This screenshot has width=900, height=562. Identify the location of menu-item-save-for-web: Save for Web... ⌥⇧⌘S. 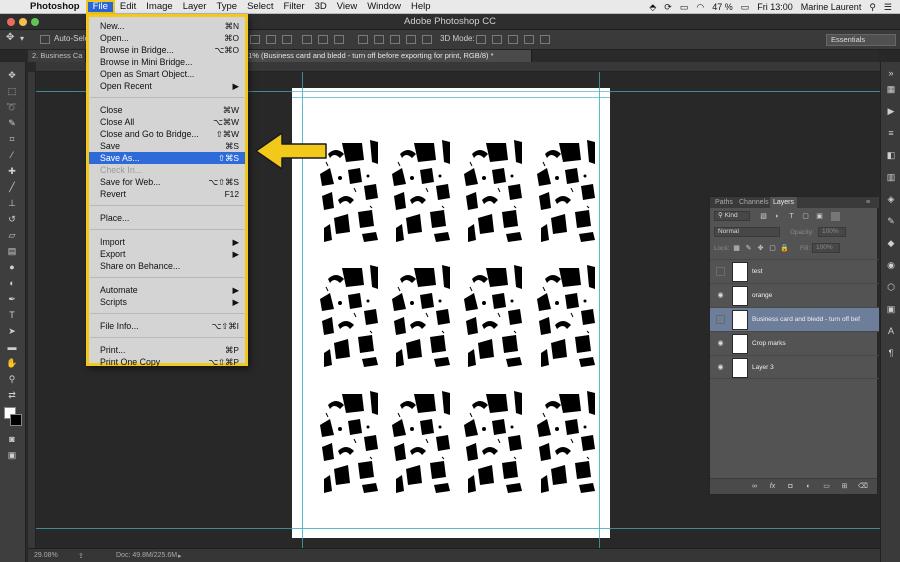
(167, 182).